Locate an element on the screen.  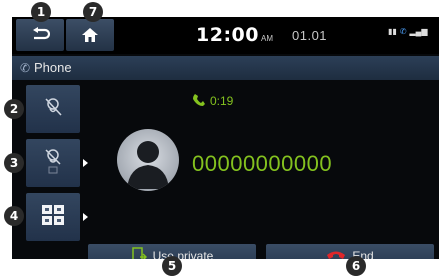
battery-icon: ▮▮ is located at coordinates (392, 31).